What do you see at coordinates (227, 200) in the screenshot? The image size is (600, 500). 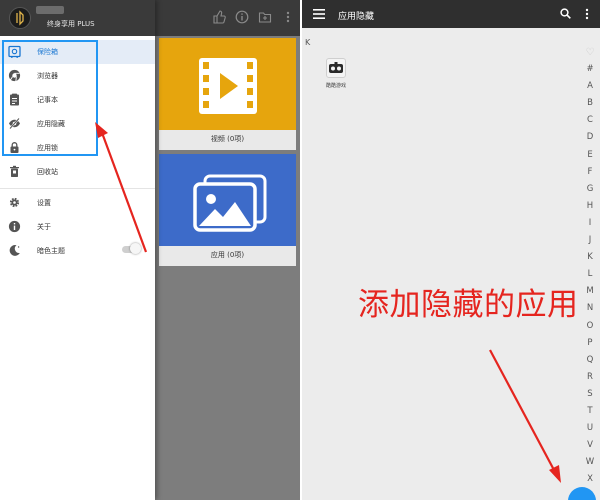 I see `photos-icon` at bounding box center [227, 200].